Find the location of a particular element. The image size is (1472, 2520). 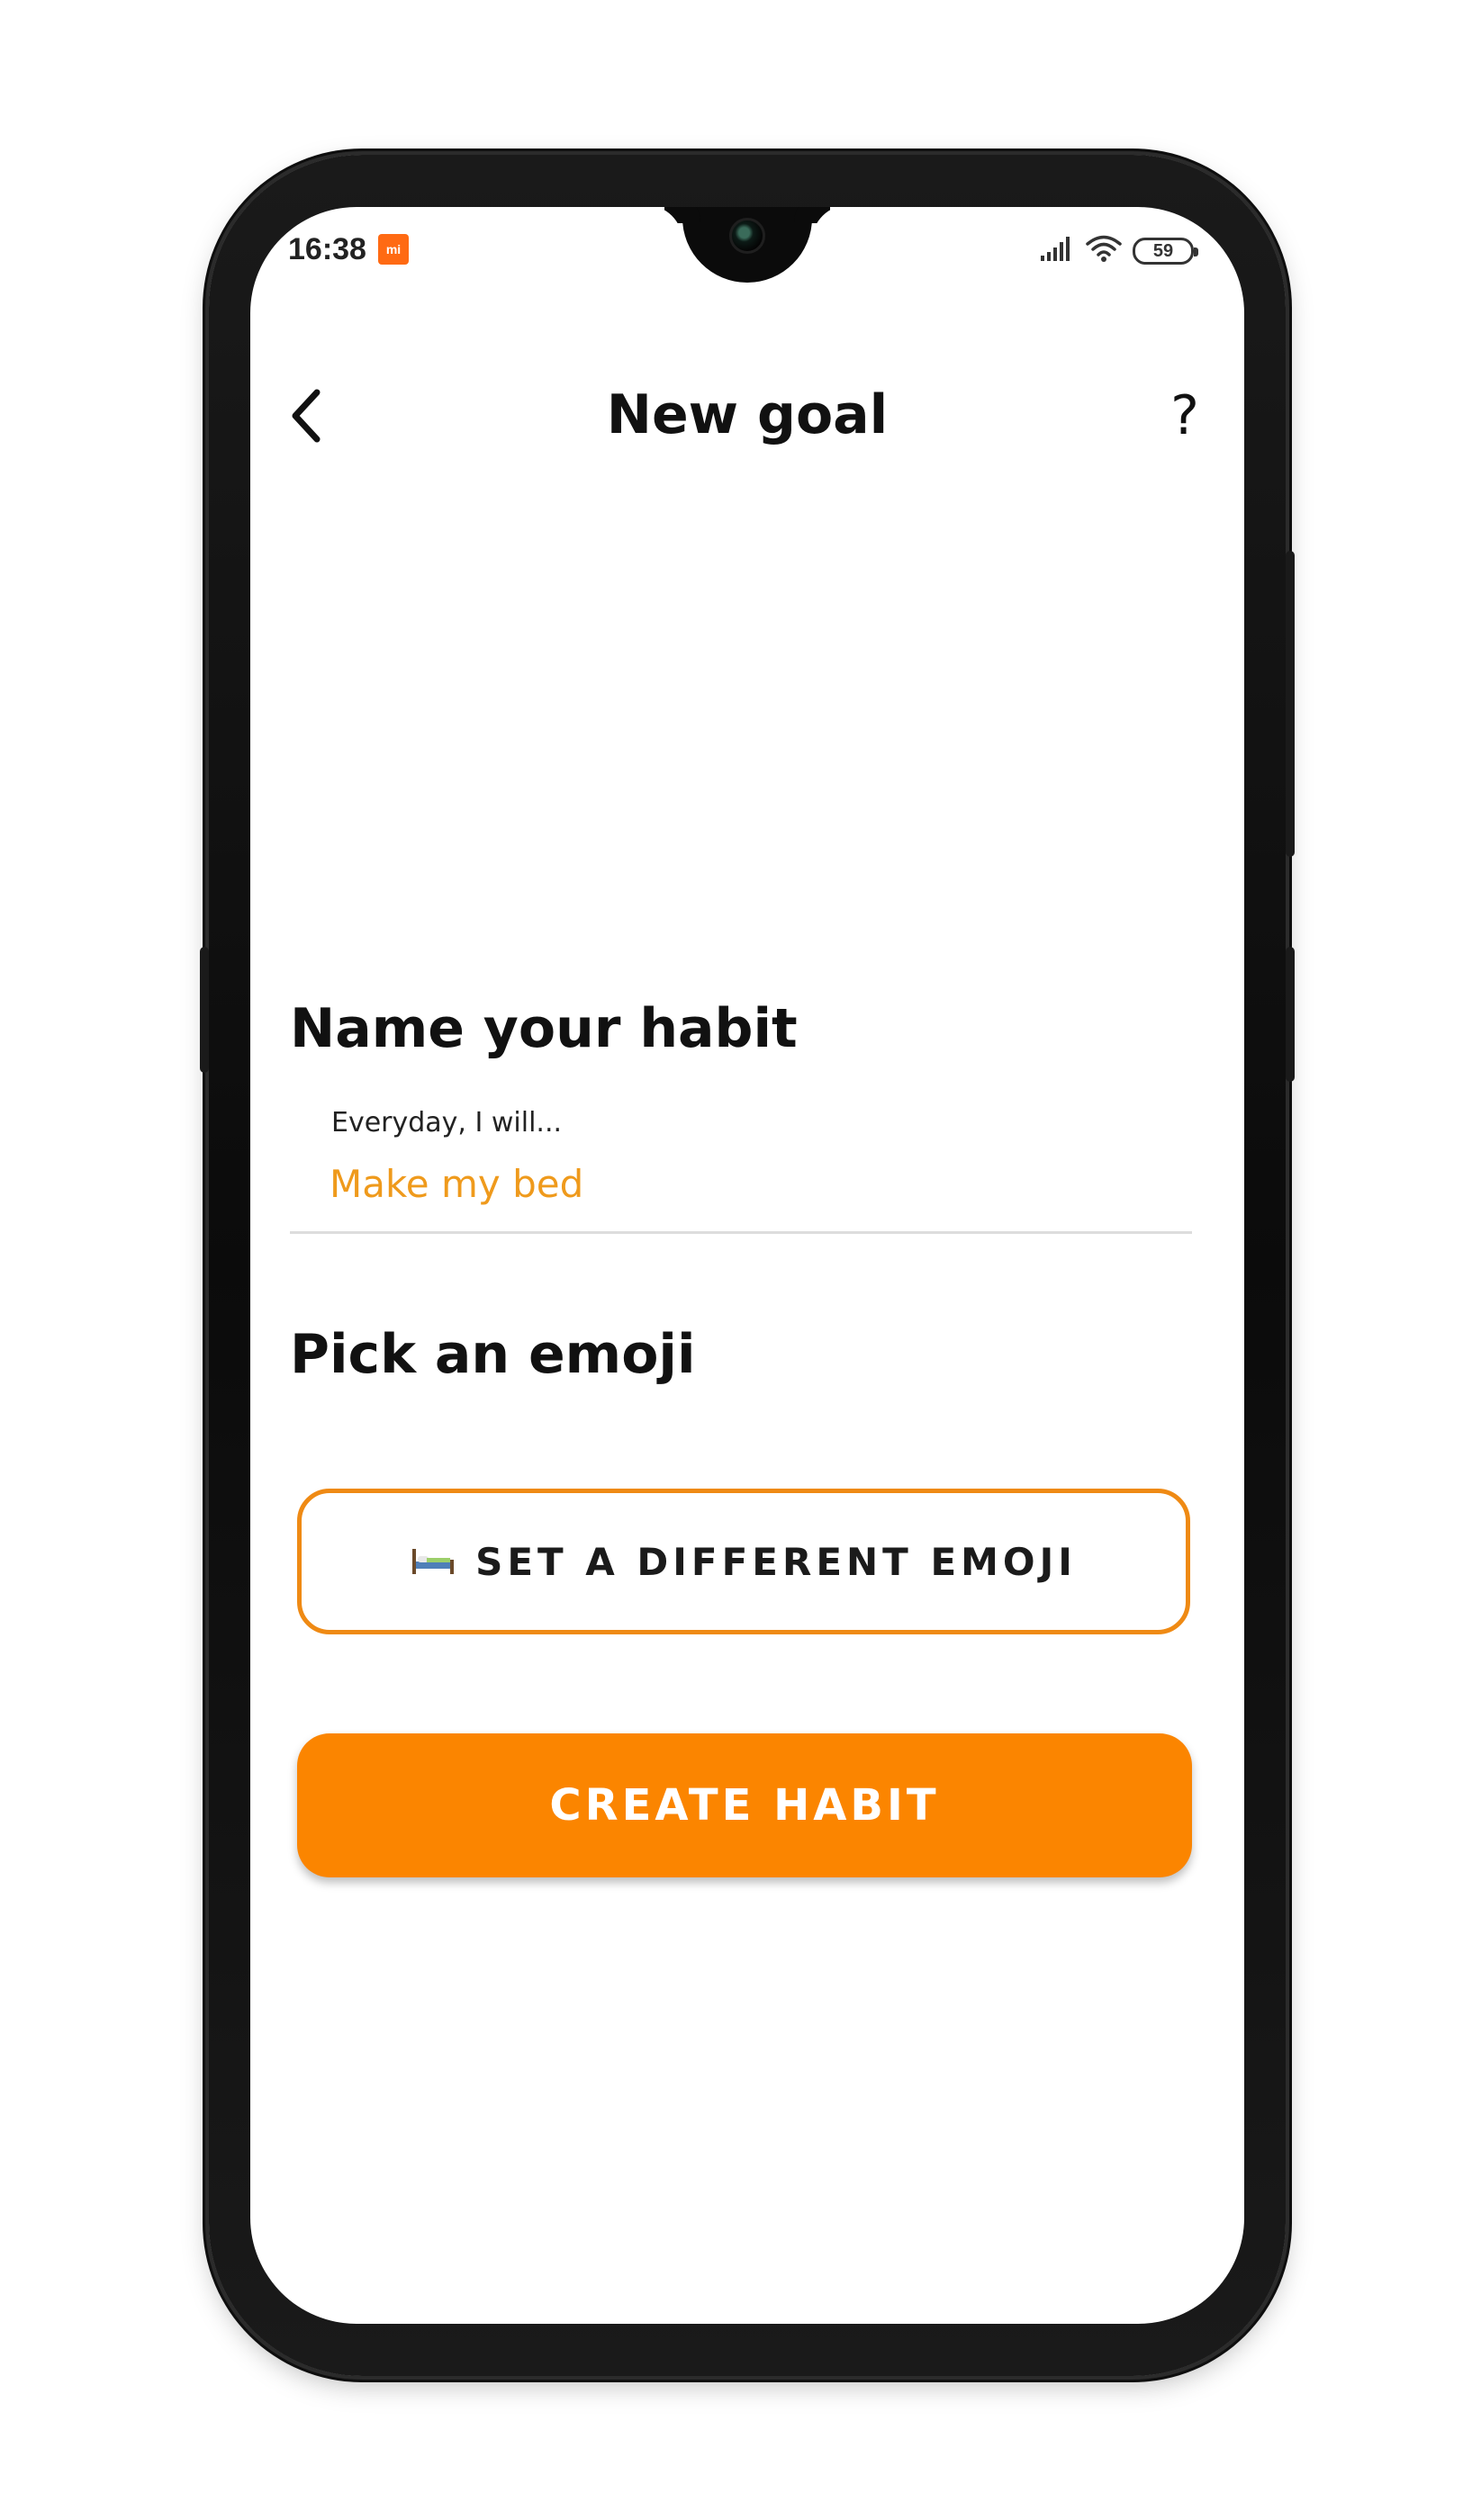

battery-indicator: 59 is located at coordinates (1165, 251).